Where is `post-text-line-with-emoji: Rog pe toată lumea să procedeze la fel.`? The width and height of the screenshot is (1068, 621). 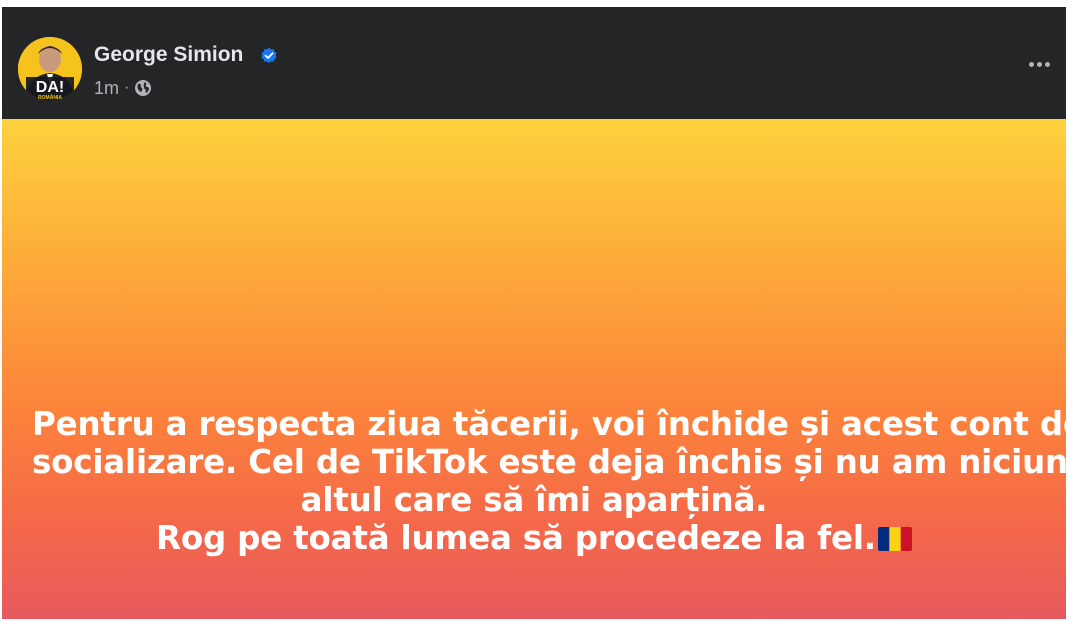
post-text-line-with-emoji: Rog pe toată lumea să procedeze la fel. is located at coordinates (534, 538).